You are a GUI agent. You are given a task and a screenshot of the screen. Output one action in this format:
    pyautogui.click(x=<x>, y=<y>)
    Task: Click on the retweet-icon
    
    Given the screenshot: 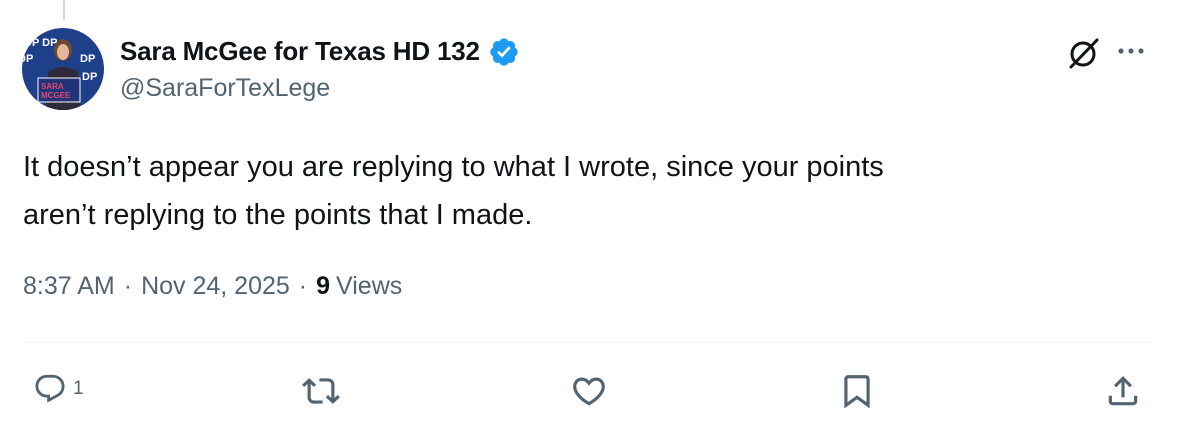 What is the action you would take?
    pyautogui.click(x=321, y=391)
    